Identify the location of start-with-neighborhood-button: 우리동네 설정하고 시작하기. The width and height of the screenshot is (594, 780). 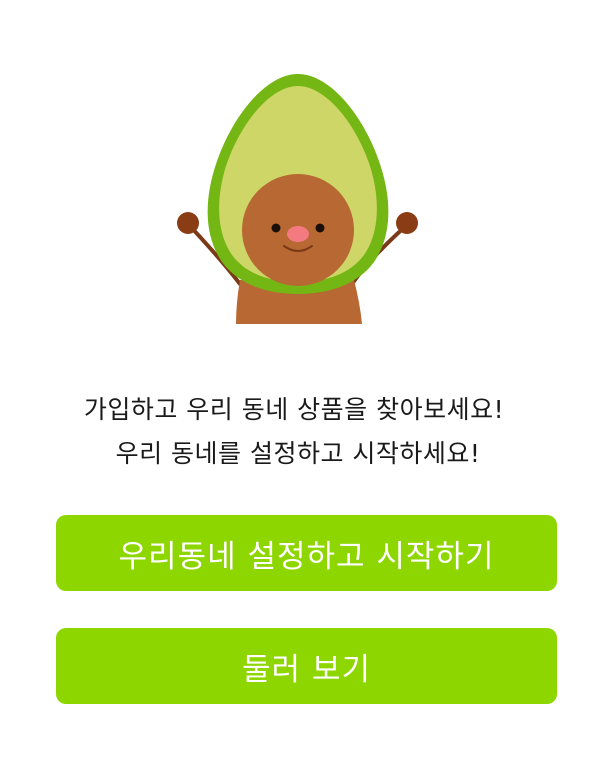
(306, 553).